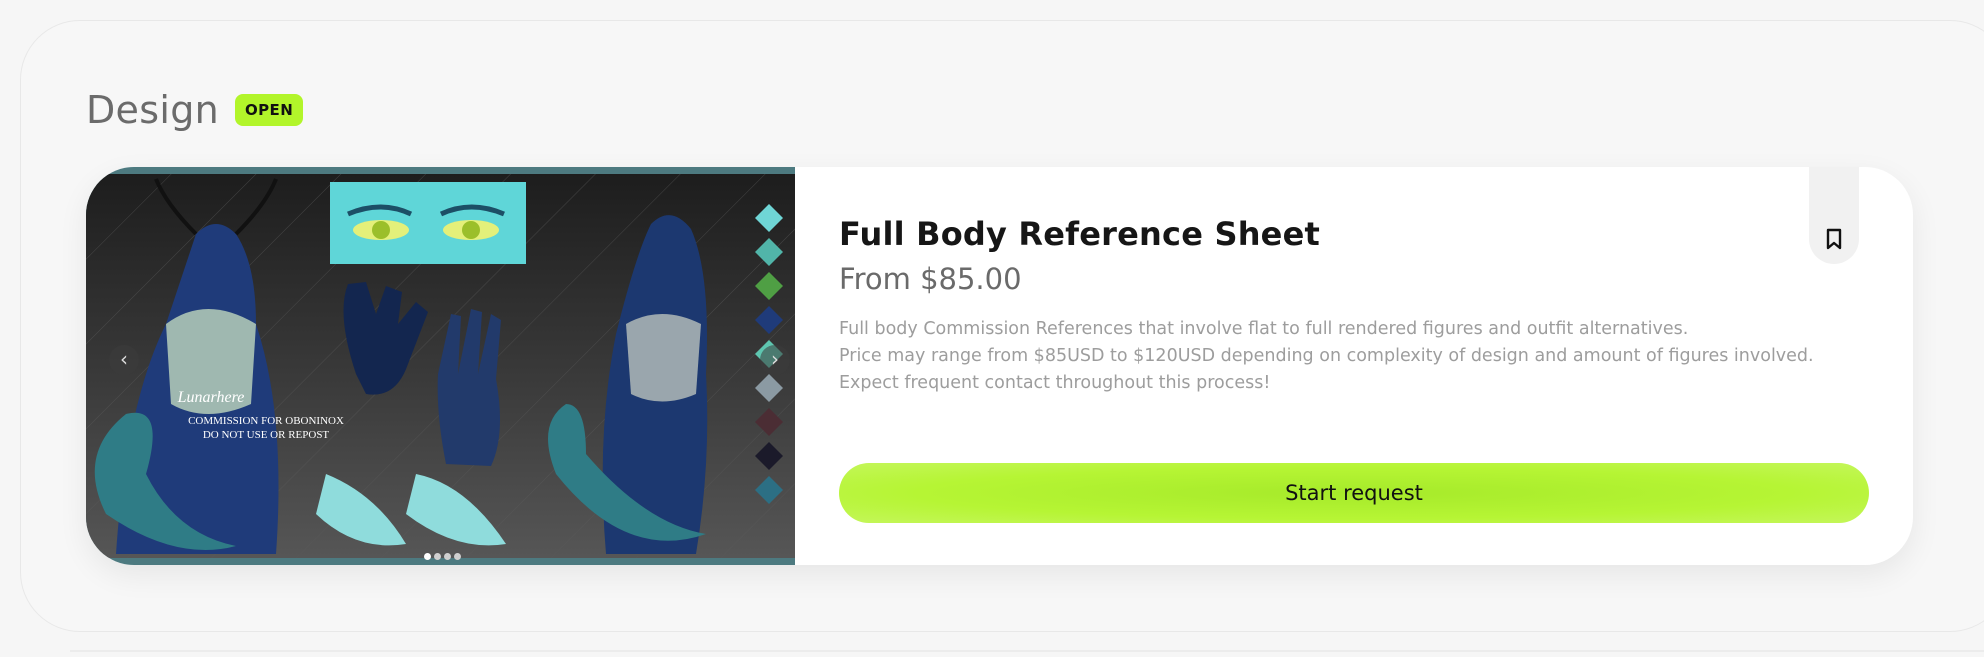  Describe the element at coordinates (153, 110) in the screenshot. I see `section-title: Design` at that location.